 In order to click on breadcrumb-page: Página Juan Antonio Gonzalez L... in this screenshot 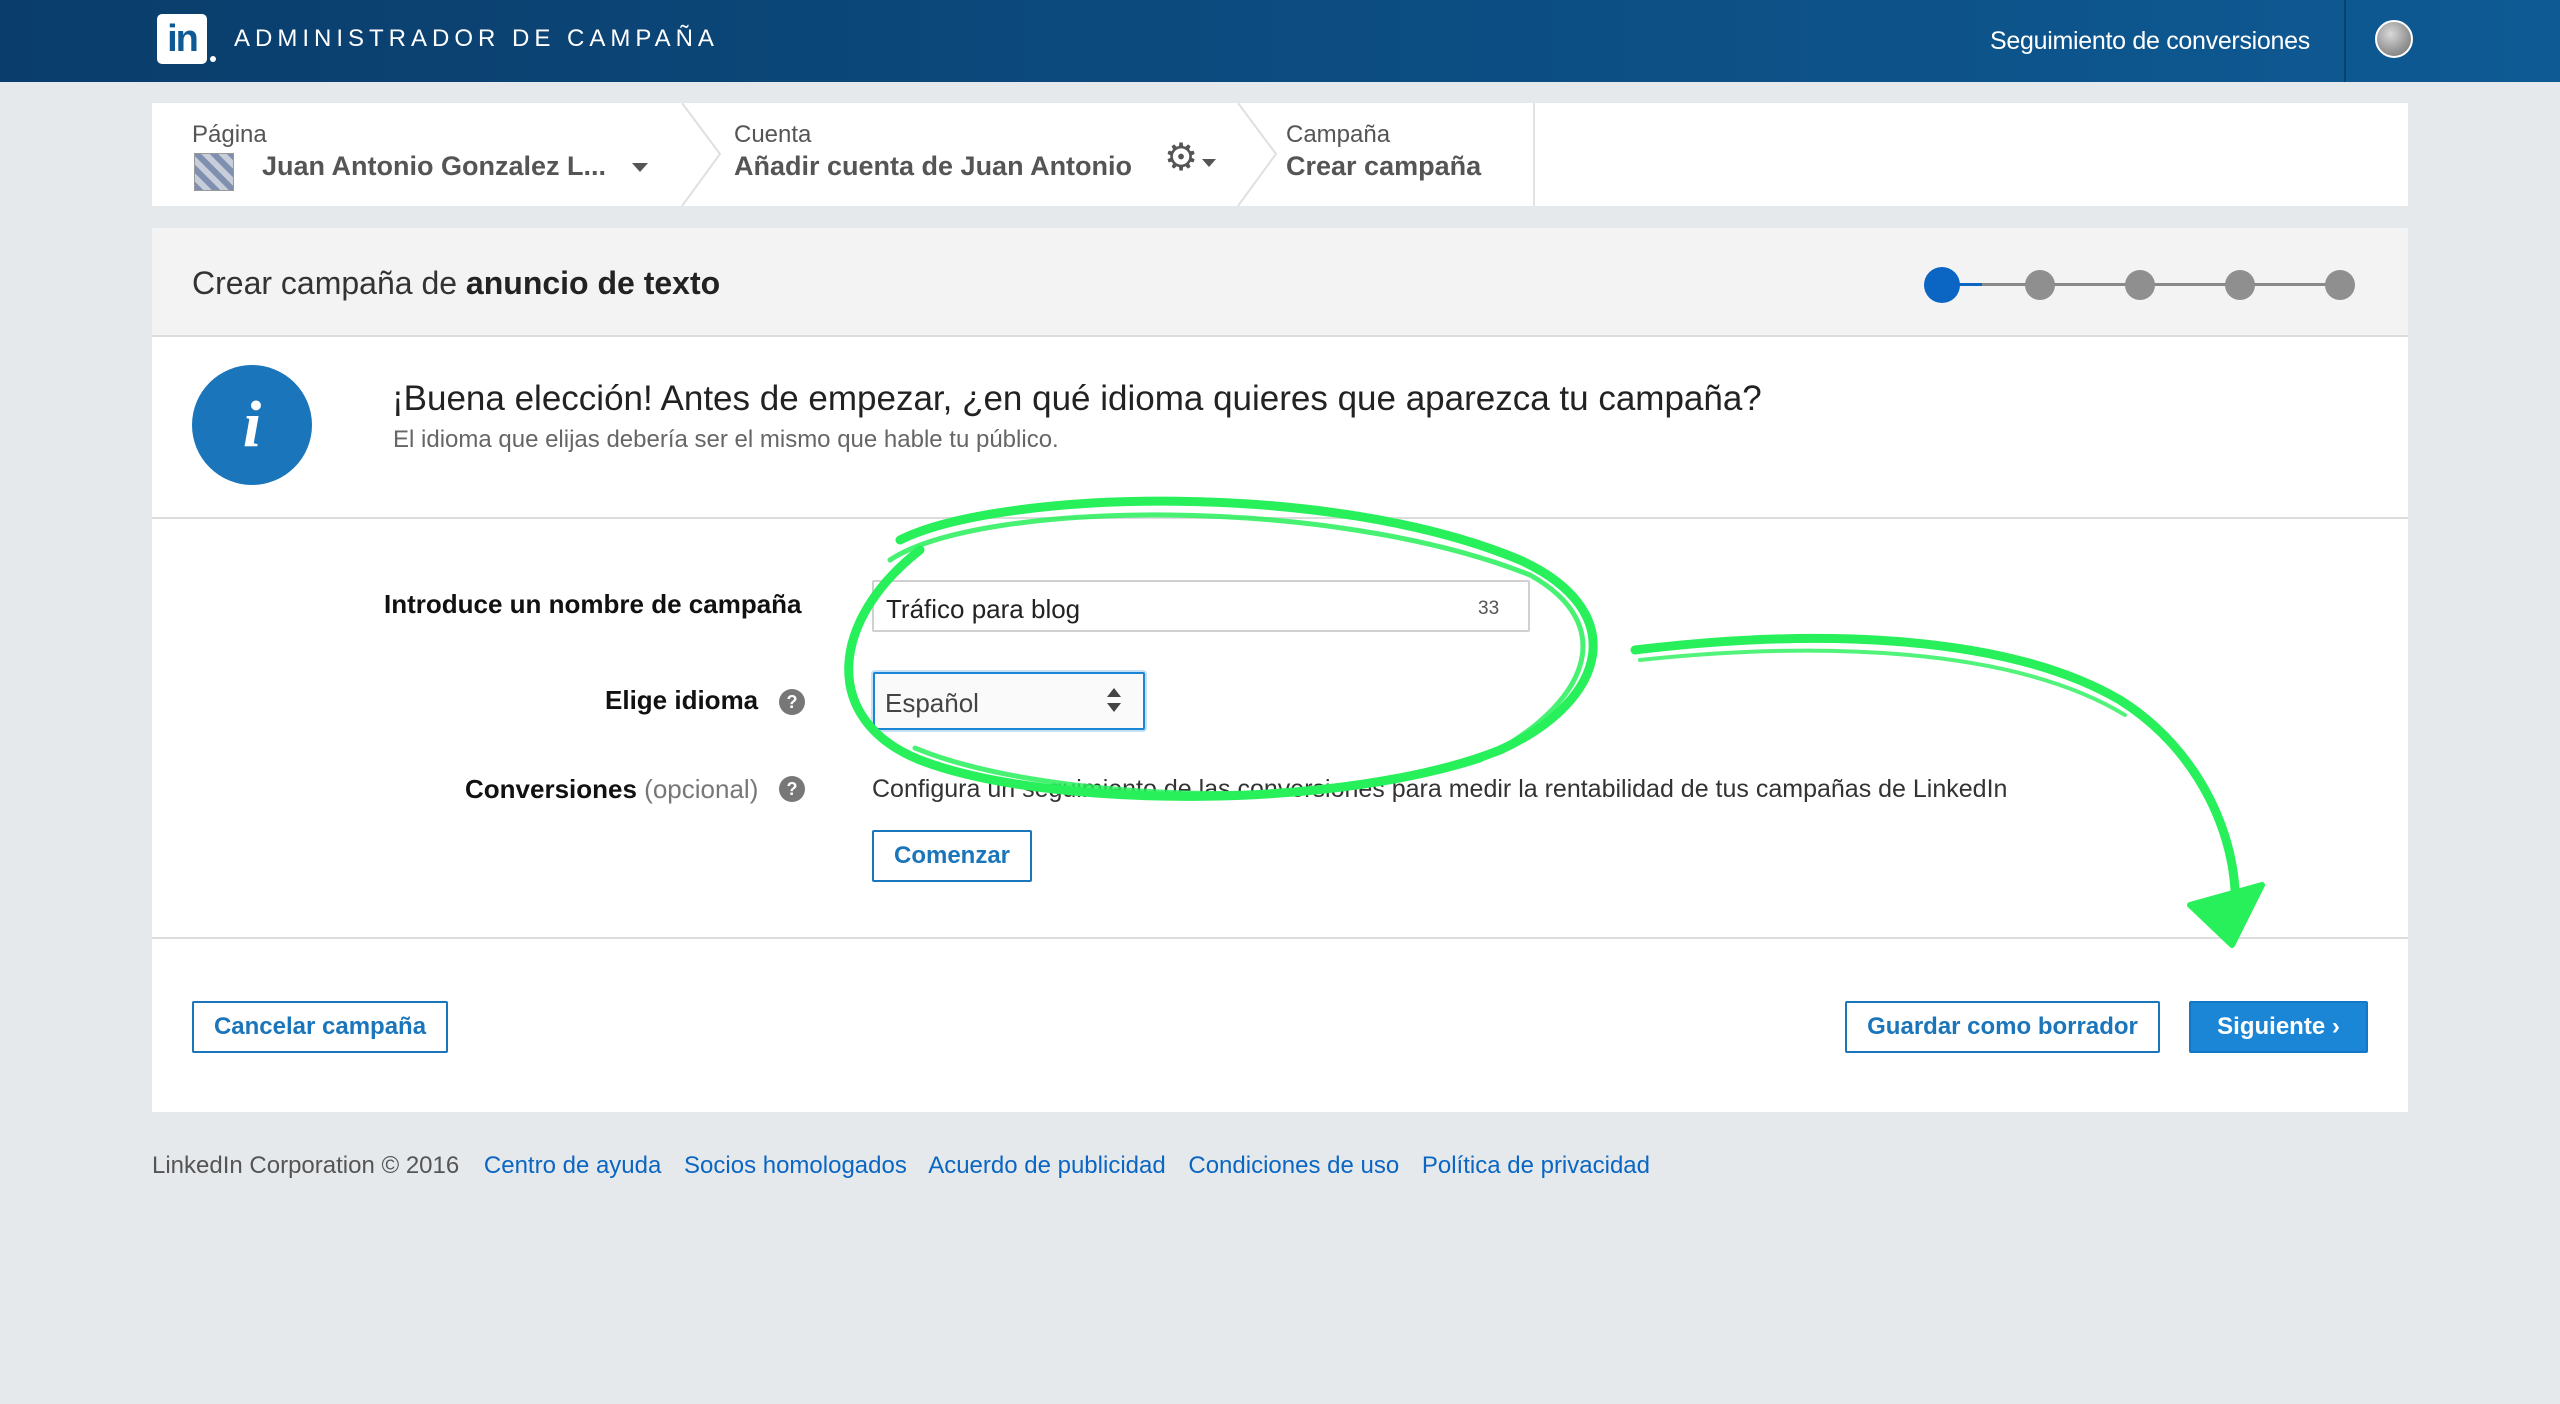, I will do `click(417, 154)`.